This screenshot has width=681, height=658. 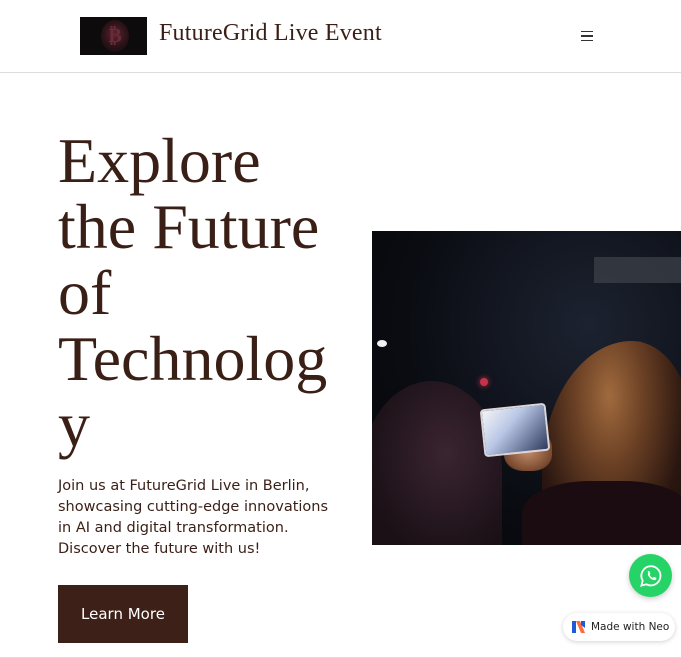 I want to click on crowd-silhouette, so click(x=437, y=463).